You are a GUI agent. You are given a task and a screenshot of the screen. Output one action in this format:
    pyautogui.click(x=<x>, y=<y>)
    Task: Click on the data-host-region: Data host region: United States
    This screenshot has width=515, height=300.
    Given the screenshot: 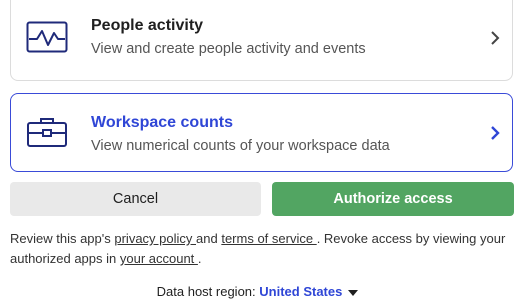 What is the action you would take?
    pyautogui.click(x=257, y=292)
    